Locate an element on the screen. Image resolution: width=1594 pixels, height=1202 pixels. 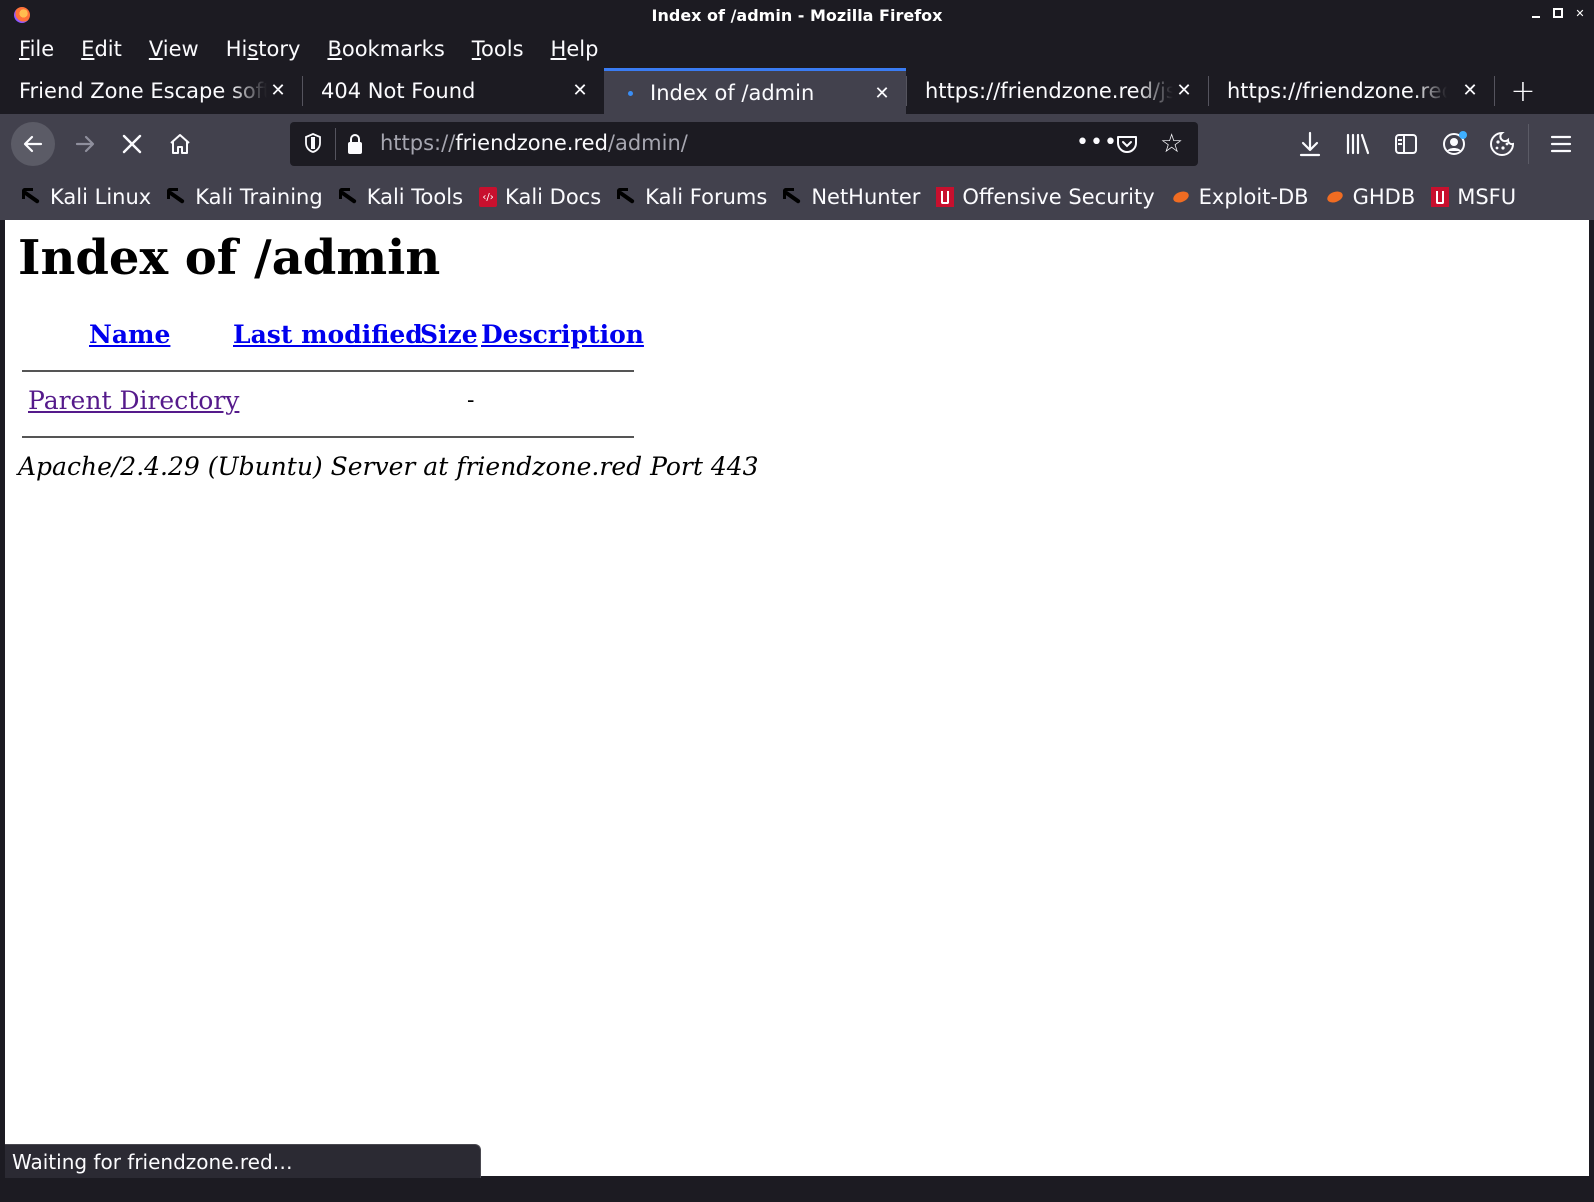
forward-button is located at coordinates (85, 144).